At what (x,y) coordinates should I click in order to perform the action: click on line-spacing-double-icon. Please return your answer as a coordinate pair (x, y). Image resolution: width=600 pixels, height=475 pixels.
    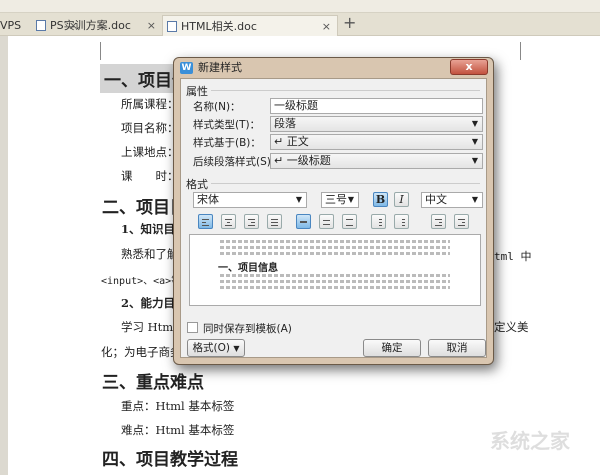
    Looking at the image, I should click on (349, 221).